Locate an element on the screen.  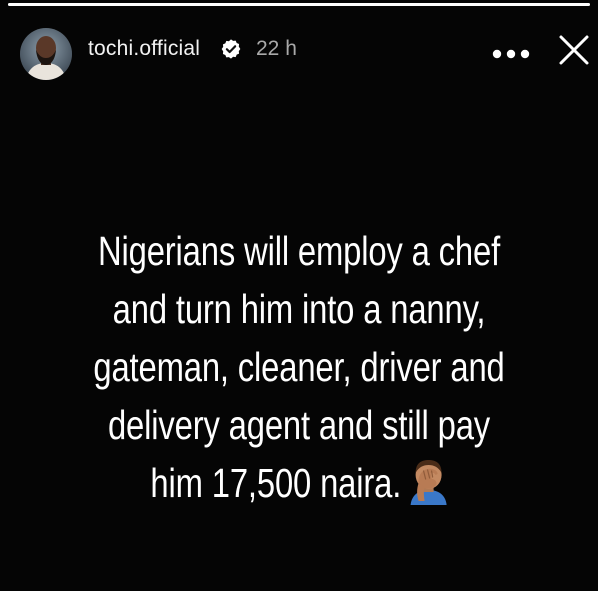
story-progress-fill is located at coordinates (299, 4).